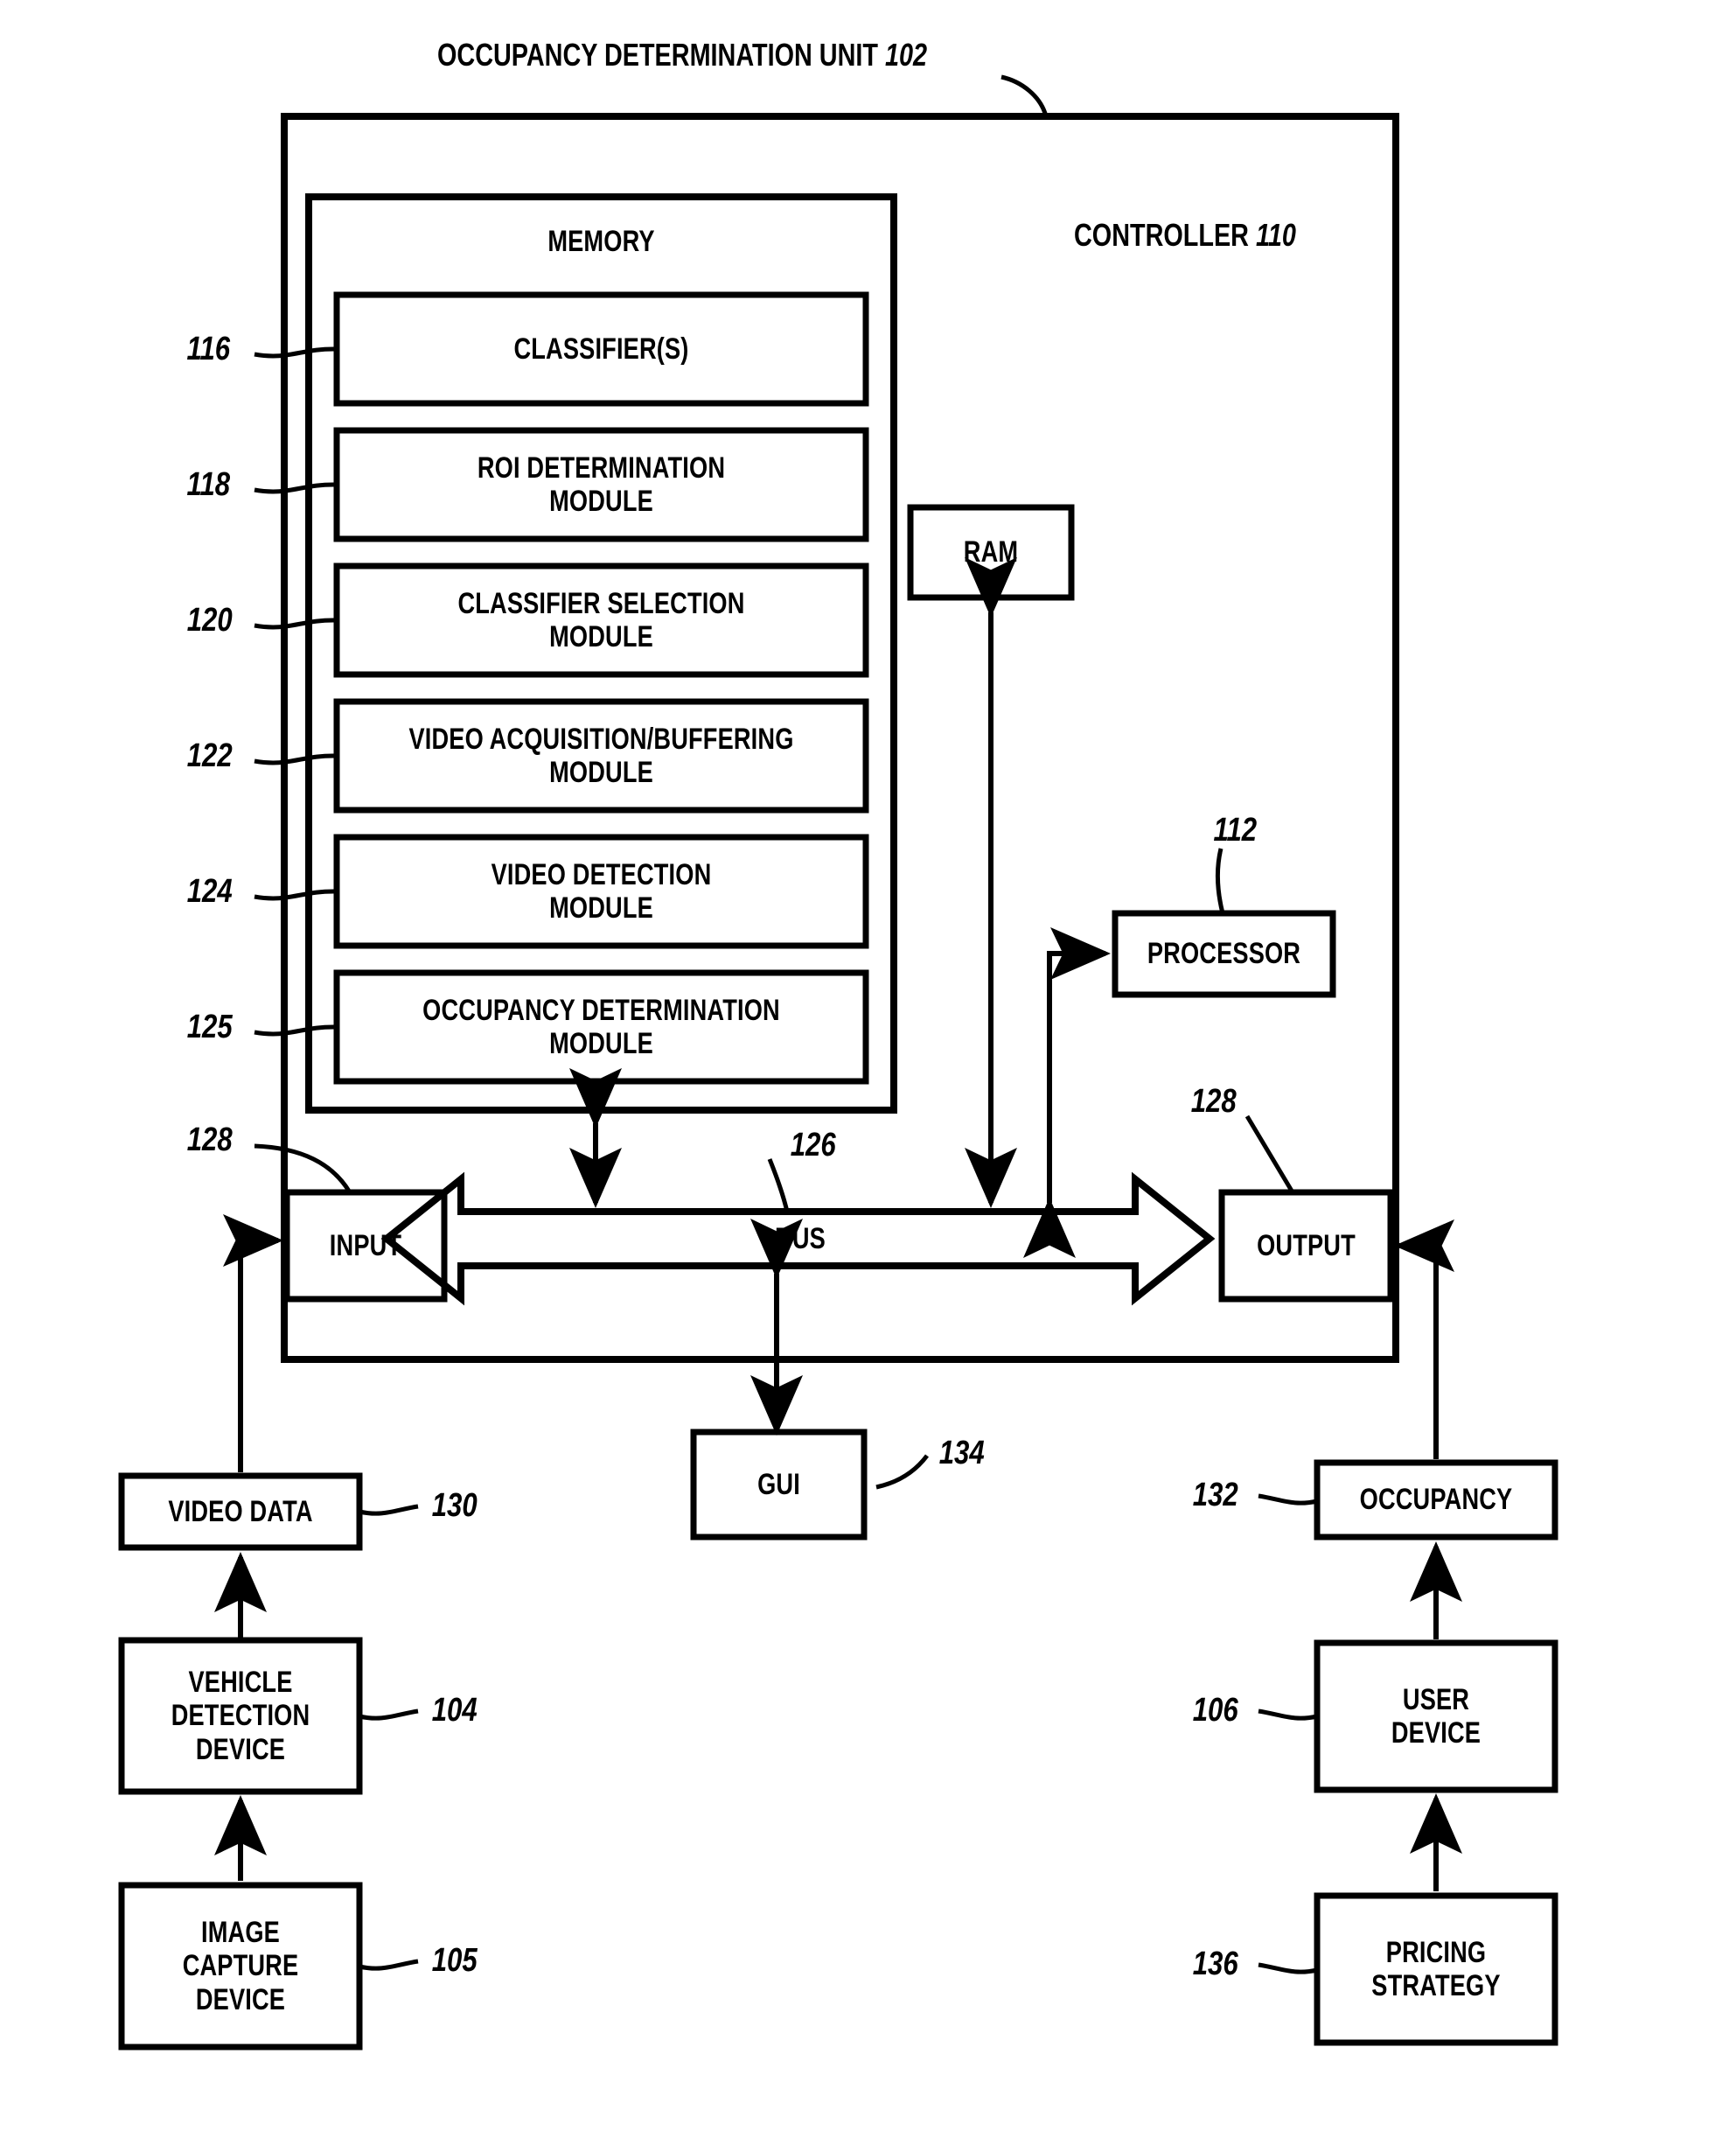 This screenshot has height=2131, width=1736. I want to click on memory-module-occupancy-determination: OCCUPANCY DETERMINATION MODULE, so click(601, 1026).